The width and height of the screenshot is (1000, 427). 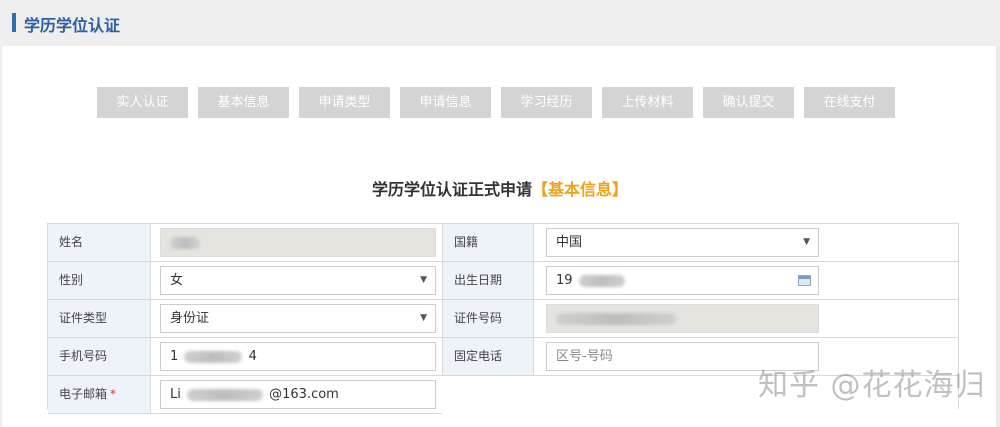 I want to click on id-type-select: 身份证 ▼, so click(x=298, y=318).